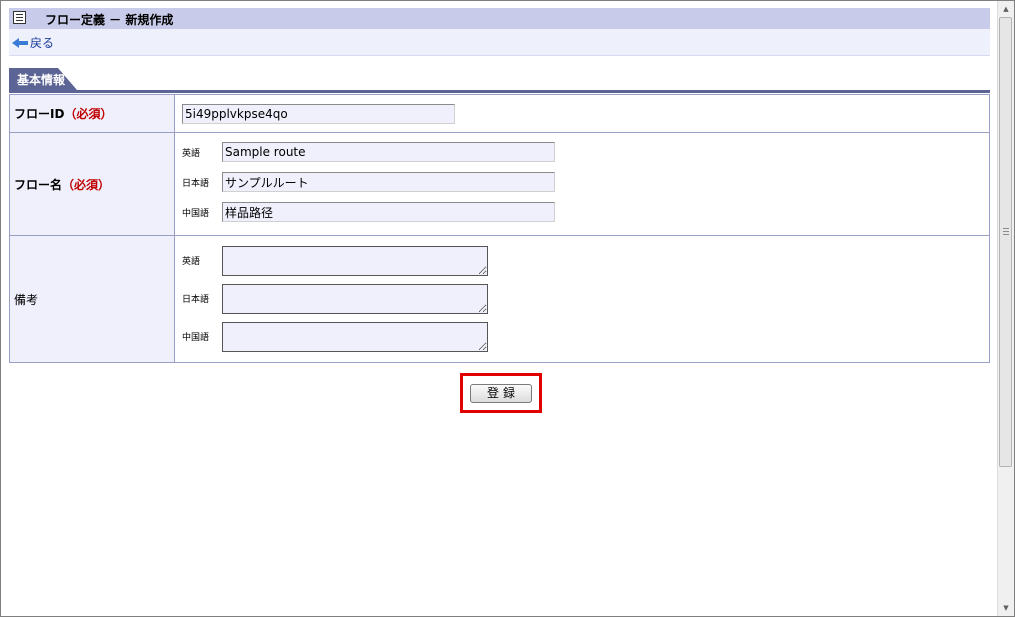  What do you see at coordinates (92, 299) in the screenshot?
I see `notes-label-cell: 備考` at bounding box center [92, 299].